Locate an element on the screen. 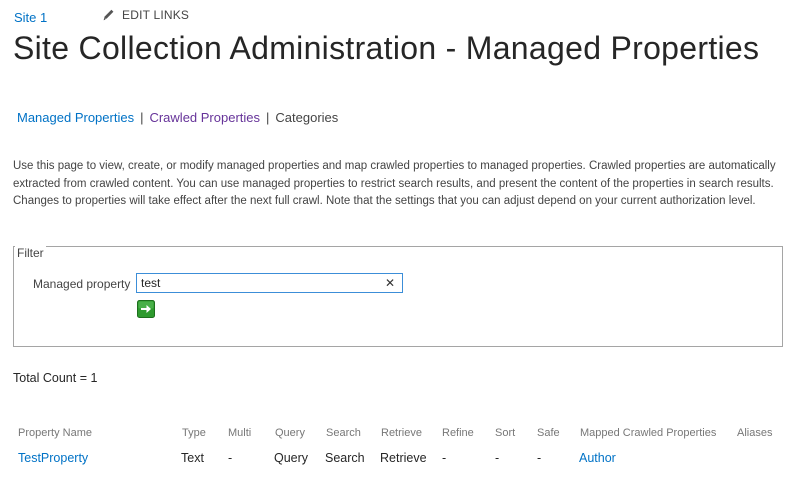  sort-cell: - is located at coordinates (497, 458).